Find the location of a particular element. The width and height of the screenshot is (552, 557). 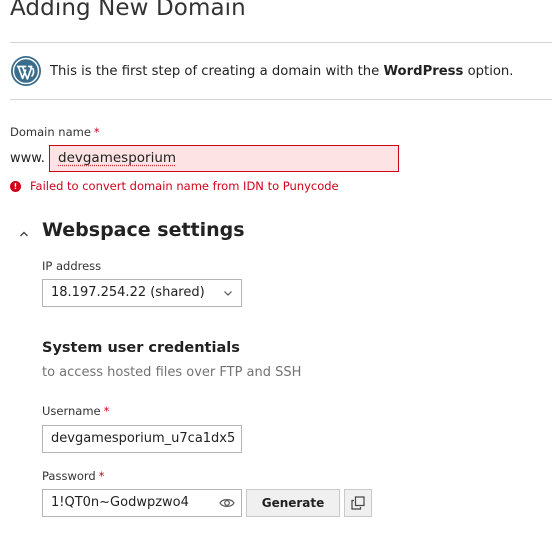

webspace-section-title: Webspace settings is located at coordinates (143, 230).